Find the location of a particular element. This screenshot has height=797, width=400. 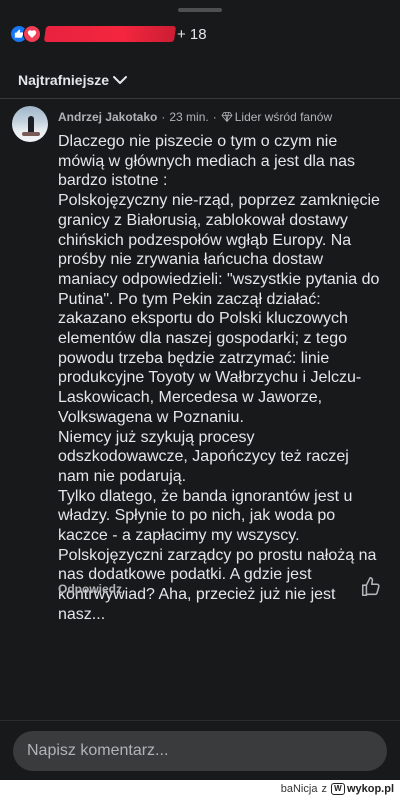

comment-time: 23 min. is located at coordinates (189, 117).